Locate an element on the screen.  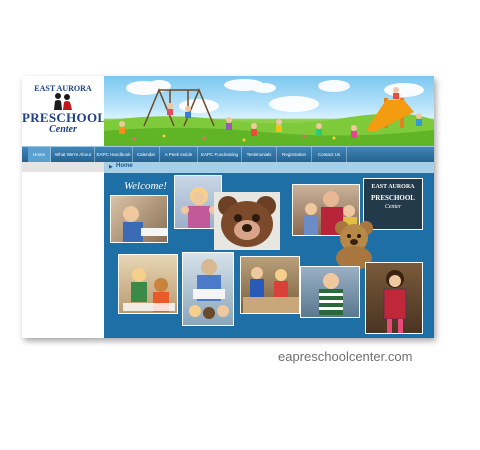
photo-boy-striped-shirt is located at coordinates (330, 292).